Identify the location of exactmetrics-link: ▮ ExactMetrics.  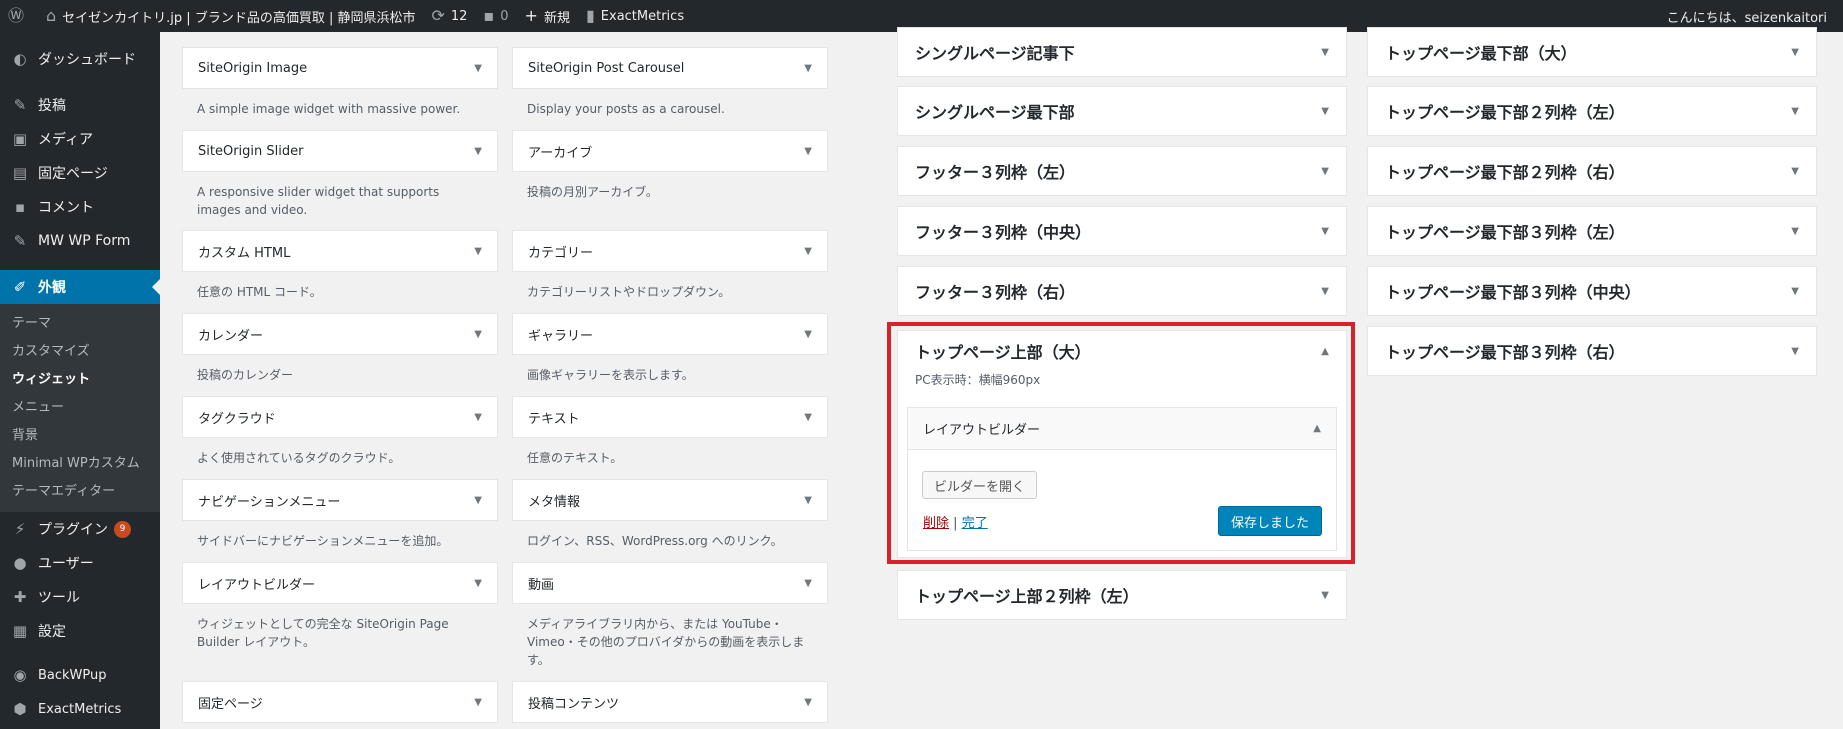
(635, 16).